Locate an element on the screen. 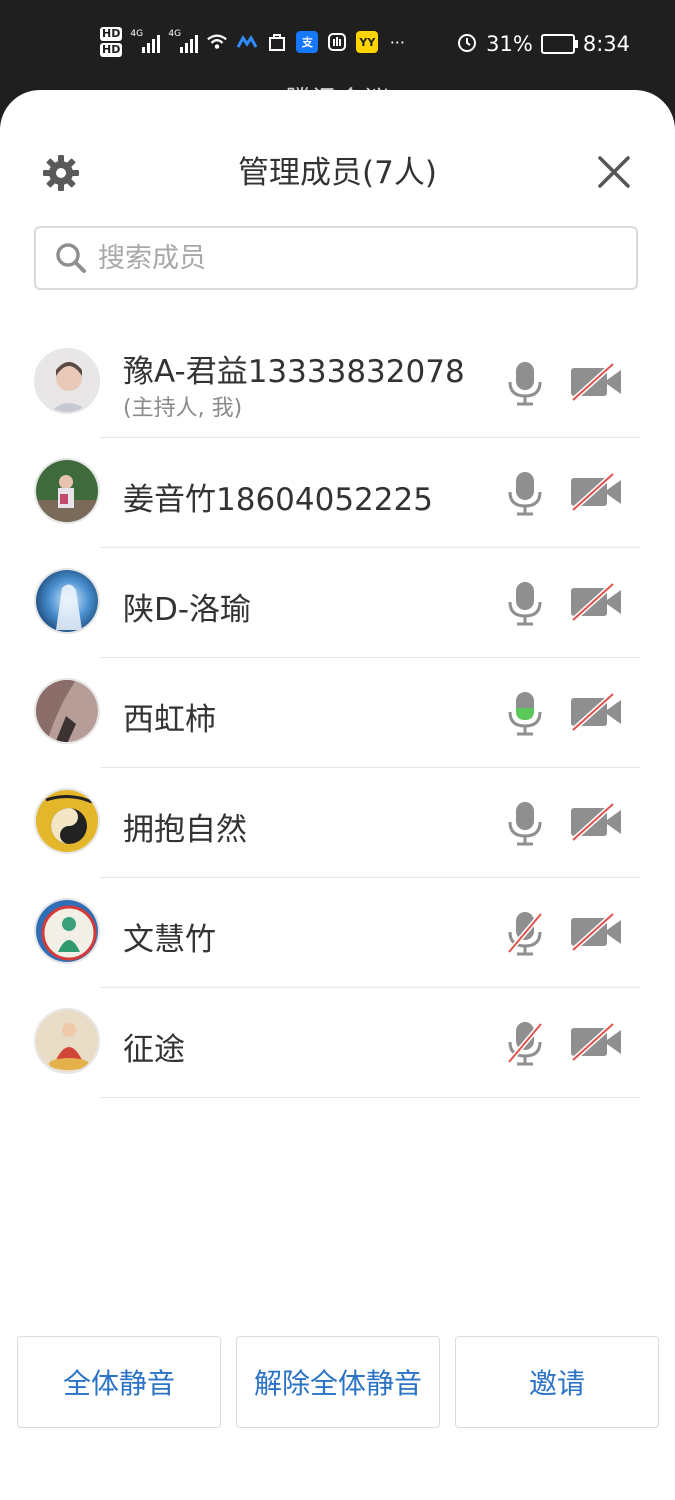  search-input is located at coordinates (366, 258).